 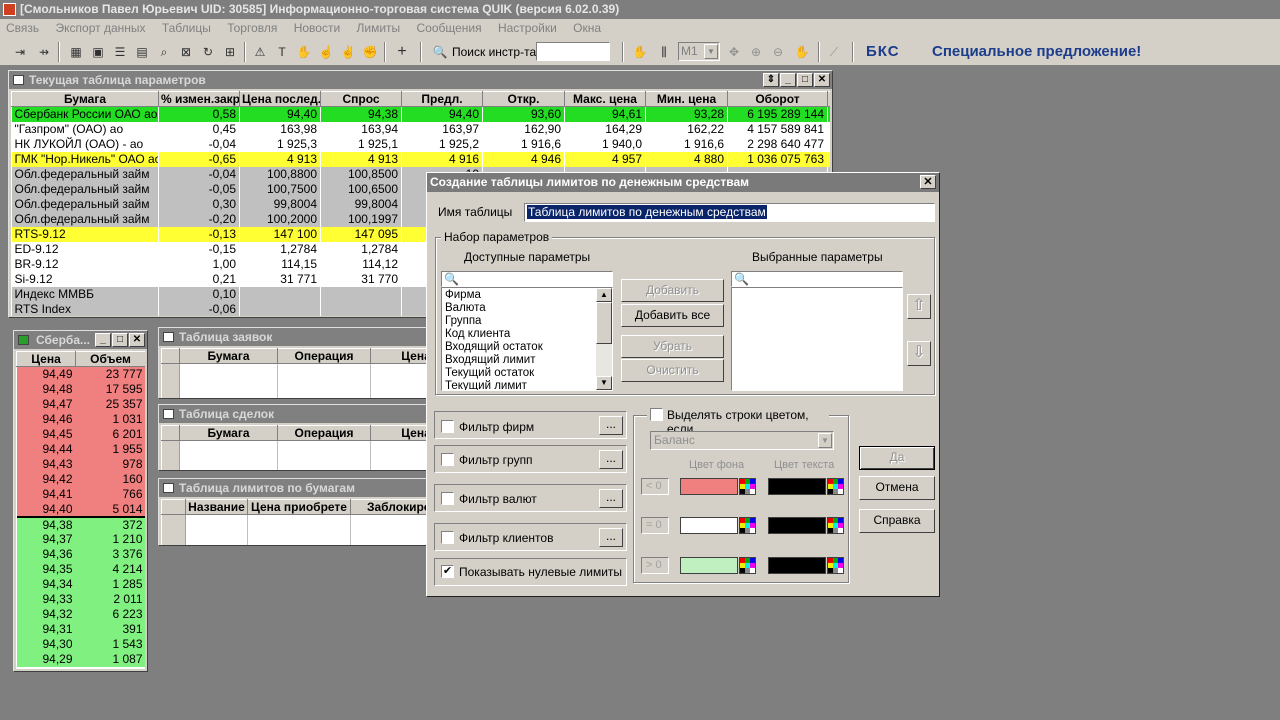 I want to click on menu-news: Новости, so click(x=317, y=28).